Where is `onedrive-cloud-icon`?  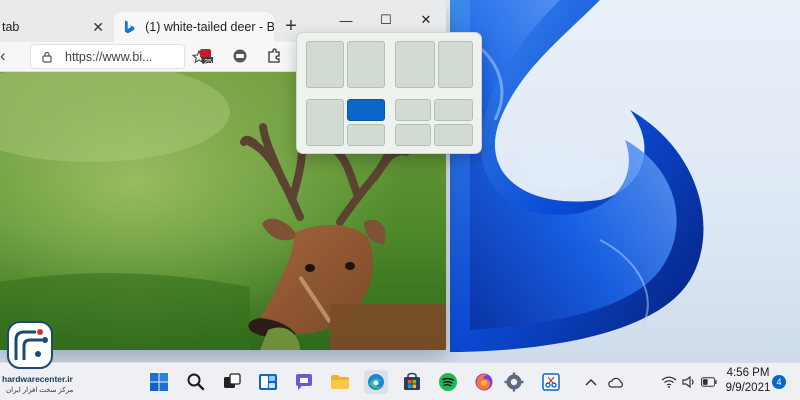
onedrive-cloud-icon is located at coordinates (616, 382).